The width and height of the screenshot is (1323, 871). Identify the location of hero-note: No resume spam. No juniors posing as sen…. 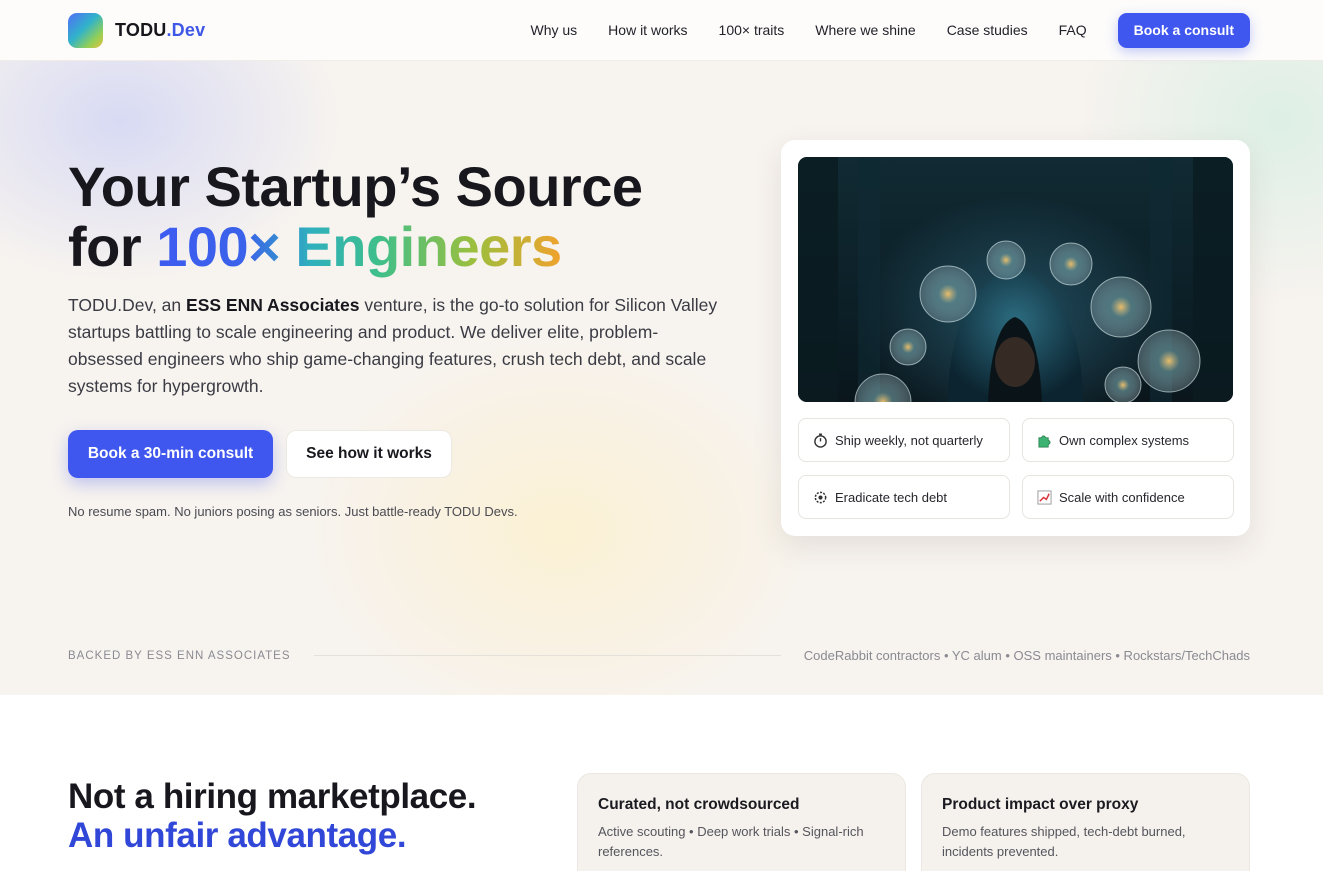
(293, 511).